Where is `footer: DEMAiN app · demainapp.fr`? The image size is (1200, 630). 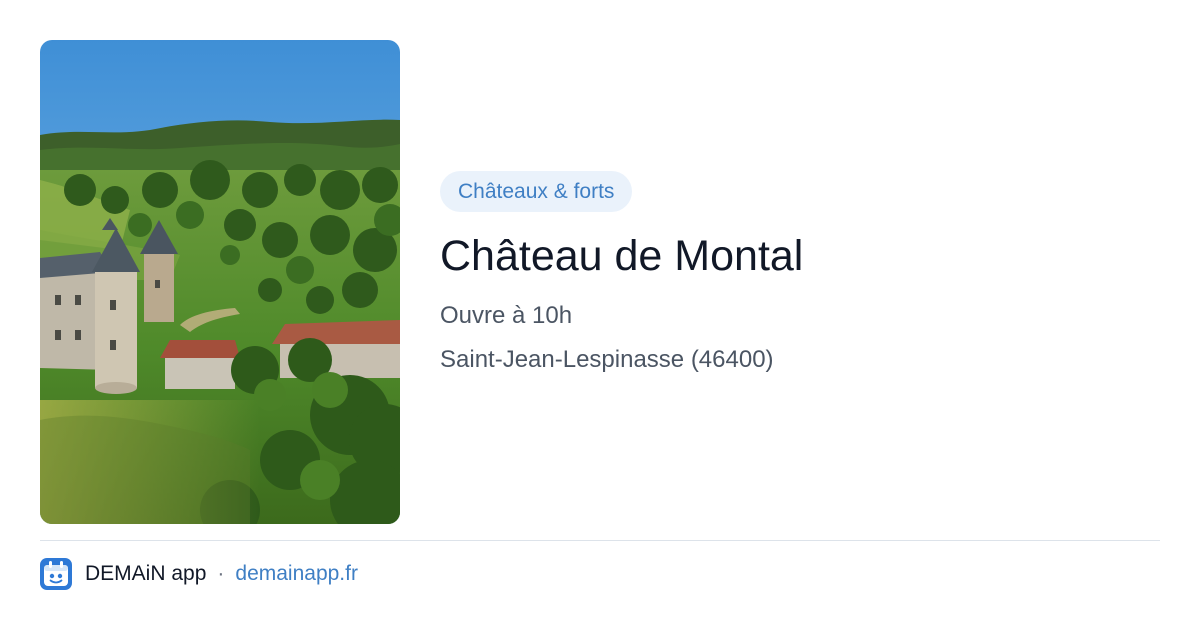
footer: DEMAiN app · demainapp.fr is located at coordinates (199, 574).